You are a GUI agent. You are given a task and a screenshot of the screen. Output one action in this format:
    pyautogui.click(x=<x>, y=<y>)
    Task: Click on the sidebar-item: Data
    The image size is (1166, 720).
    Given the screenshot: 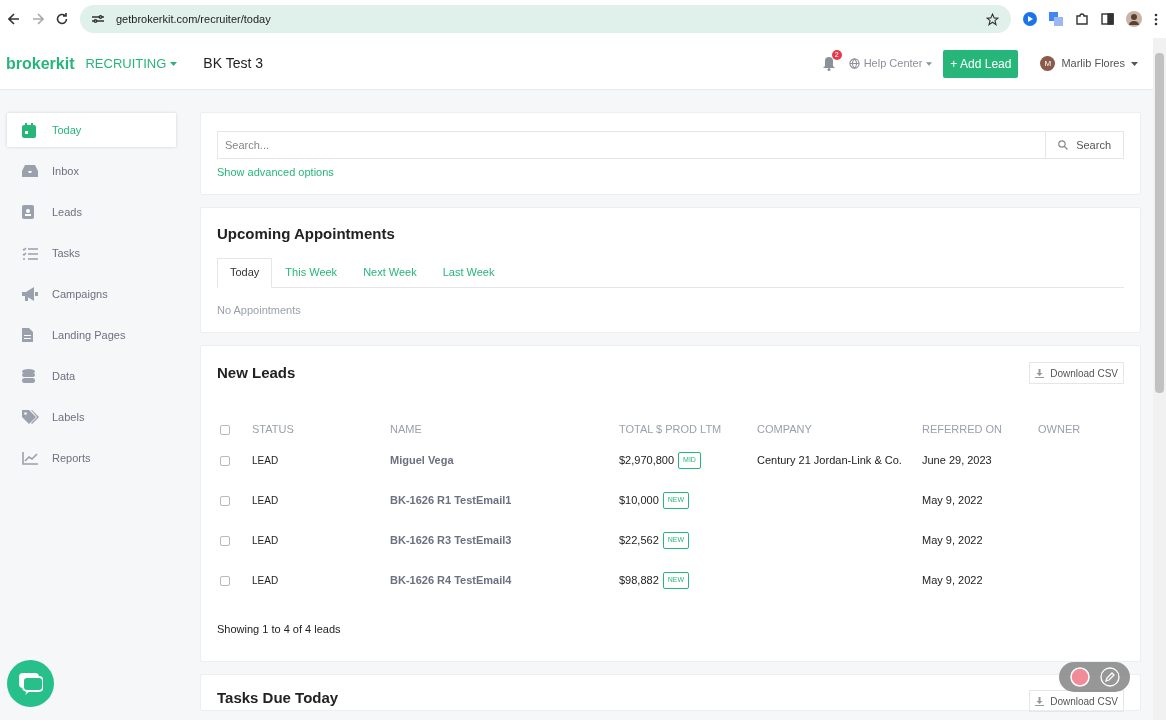 What is the action you would take?
    pyautogui.click(x=91, y=376)
    